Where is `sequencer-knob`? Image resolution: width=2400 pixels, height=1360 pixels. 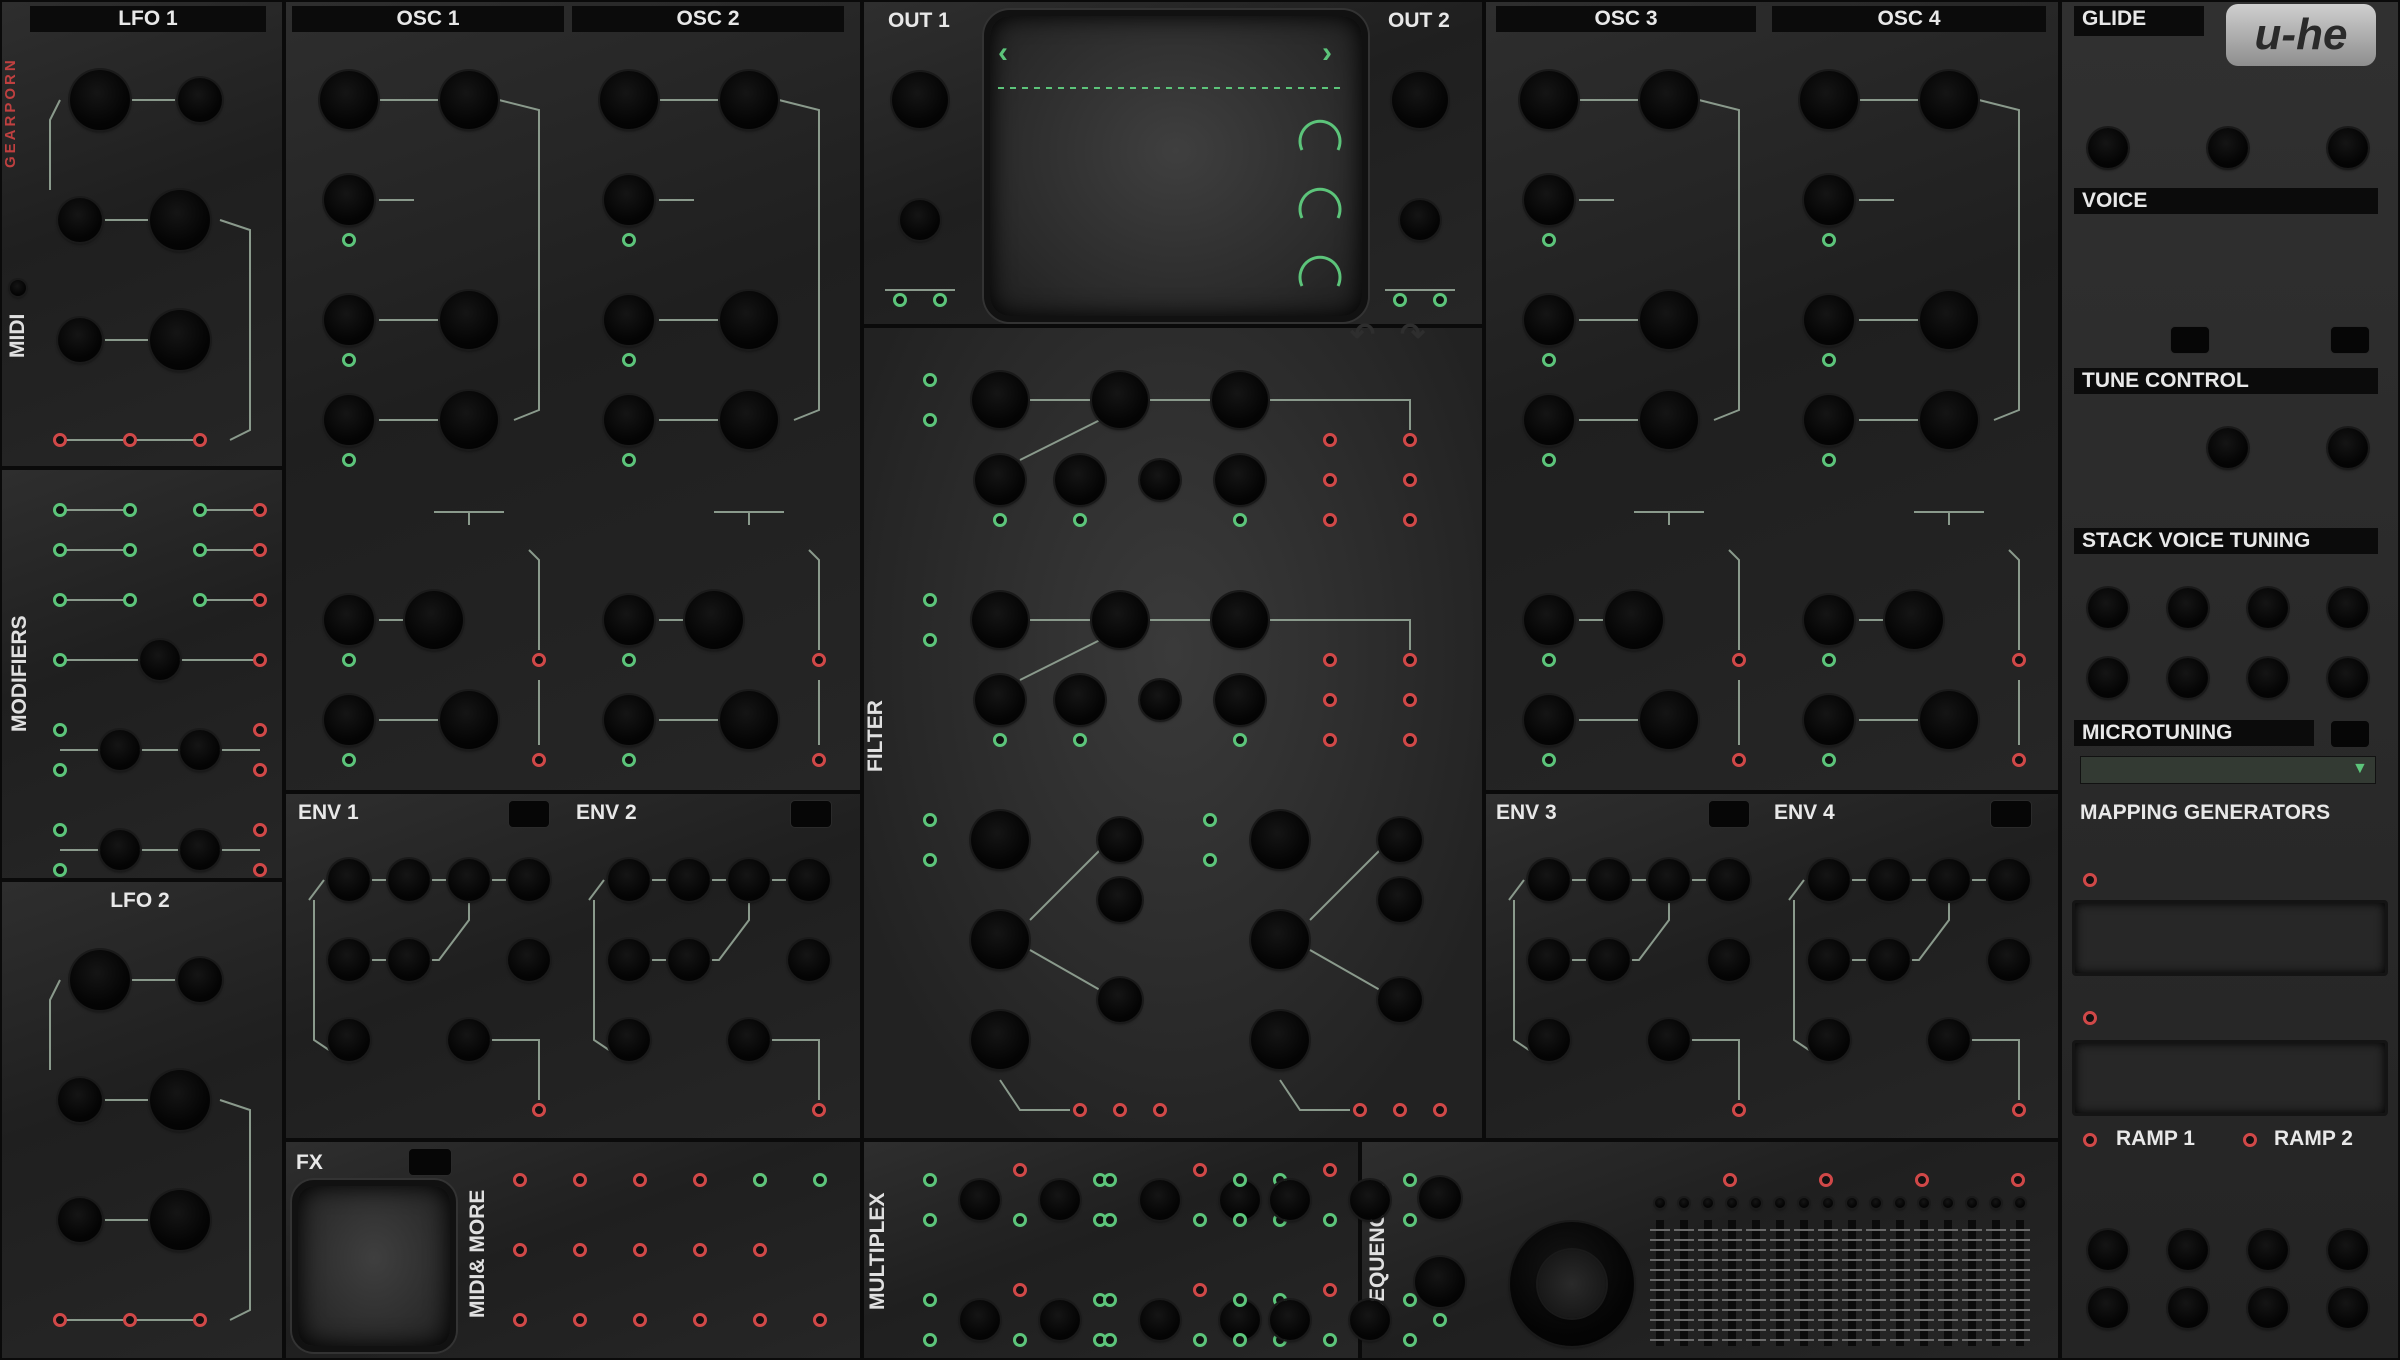 sequencer-knob is located at coordinates (1440, 1198).